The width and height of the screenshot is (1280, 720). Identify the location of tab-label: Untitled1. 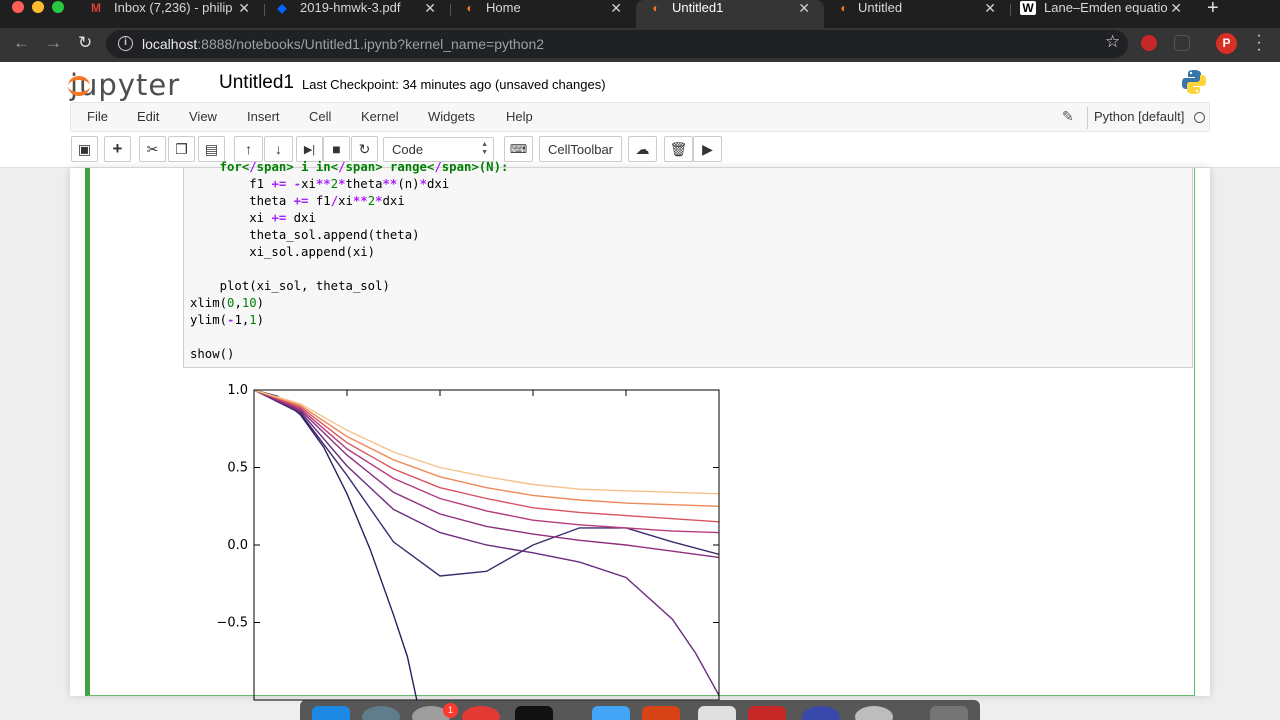
(698, 7).